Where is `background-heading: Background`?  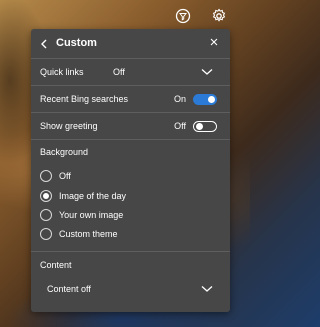 background-heading: Background is located at coordinates (64, 152).